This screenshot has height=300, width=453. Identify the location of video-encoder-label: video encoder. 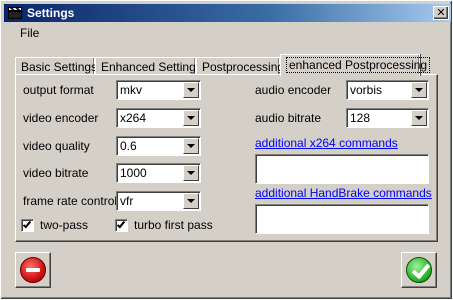
(61, 118).